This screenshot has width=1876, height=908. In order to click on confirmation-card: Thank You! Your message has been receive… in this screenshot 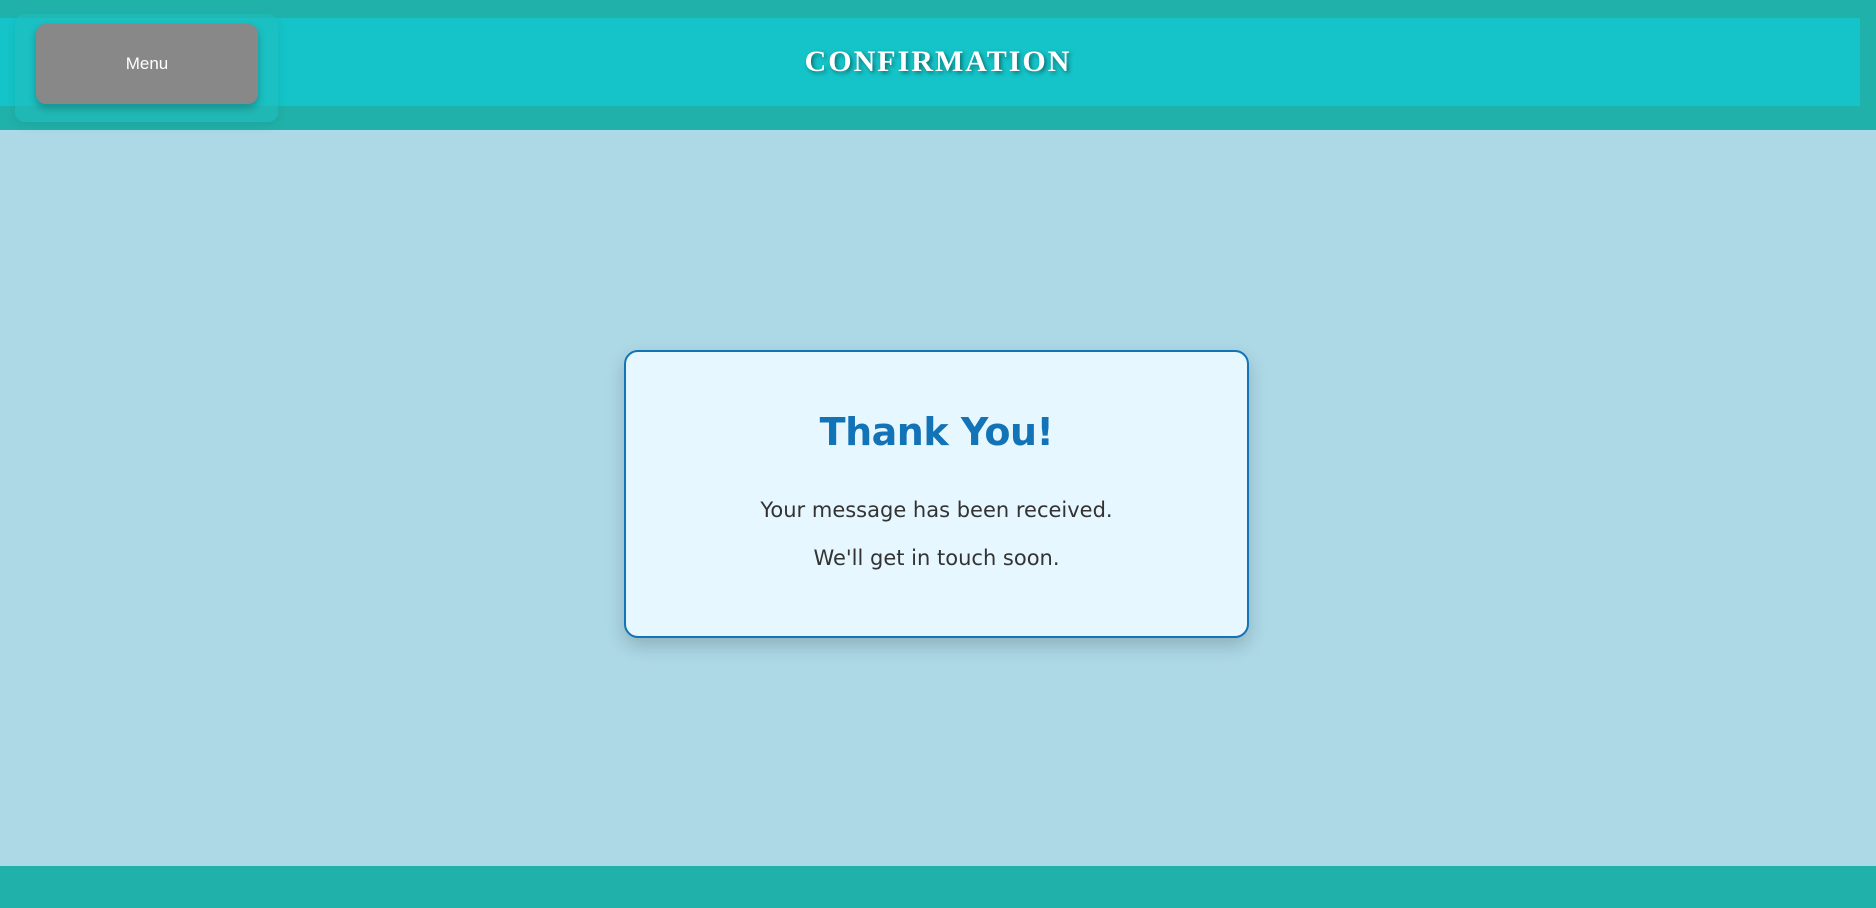, I will do `click(936, 494)`.